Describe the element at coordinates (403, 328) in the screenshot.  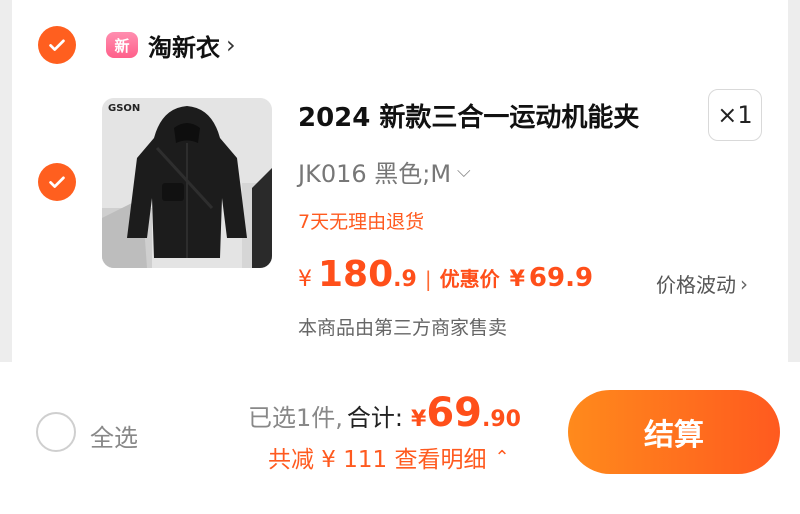
I see `seller-note: 本商品由第三方商家售卖` at that location.